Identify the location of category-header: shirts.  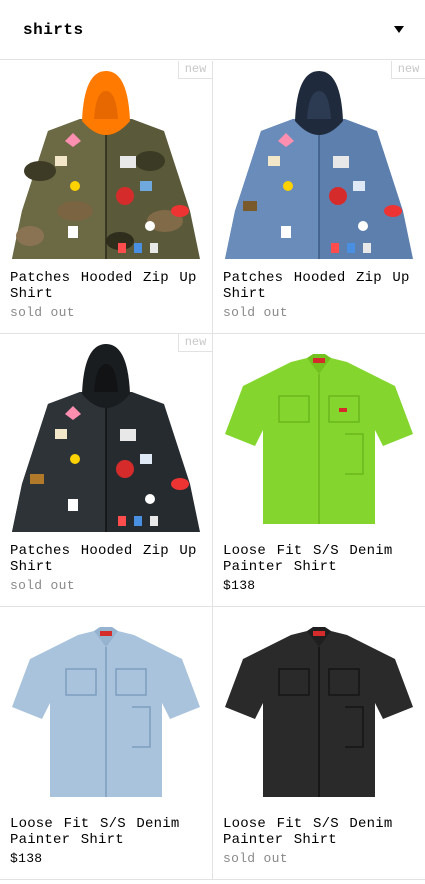
(212, 30).